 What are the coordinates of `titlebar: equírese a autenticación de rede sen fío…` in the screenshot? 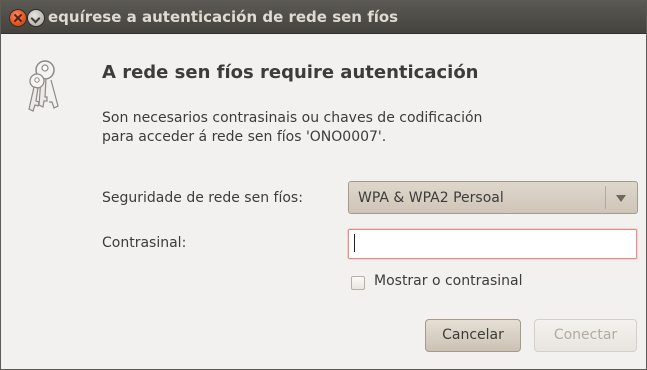 It's located at (323, 17).